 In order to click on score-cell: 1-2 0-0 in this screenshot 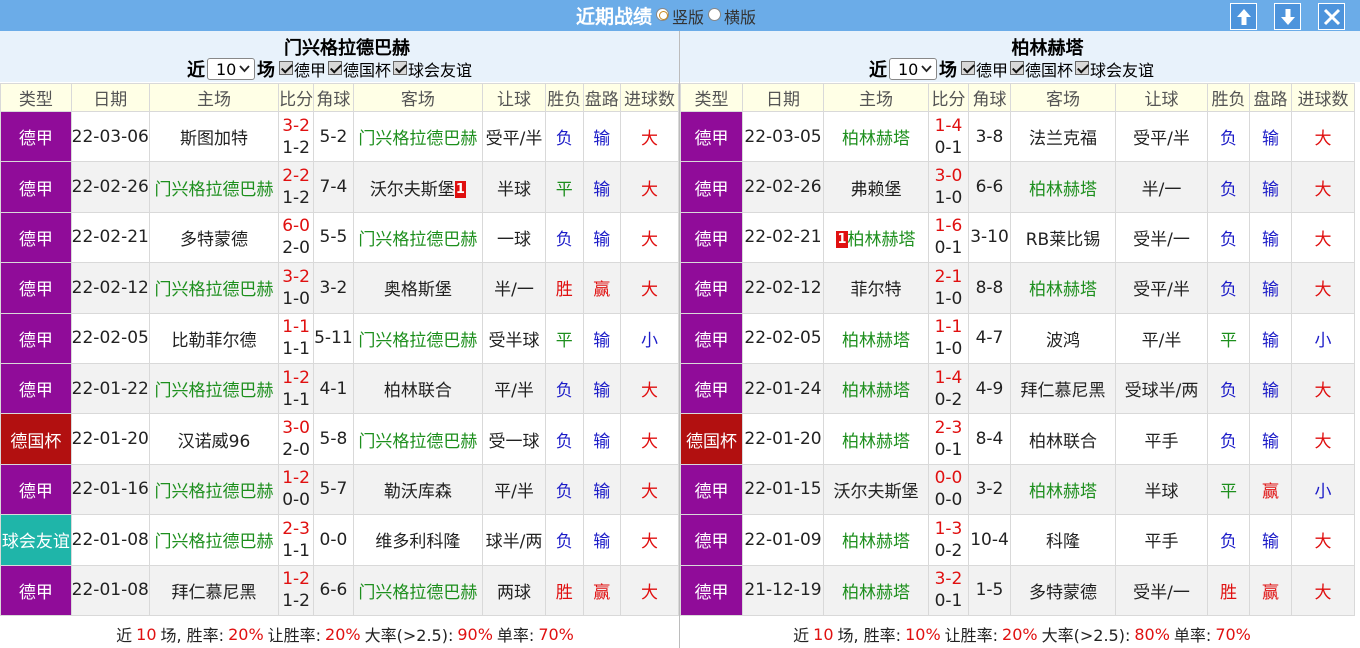, I will do `click(296, 489)`.